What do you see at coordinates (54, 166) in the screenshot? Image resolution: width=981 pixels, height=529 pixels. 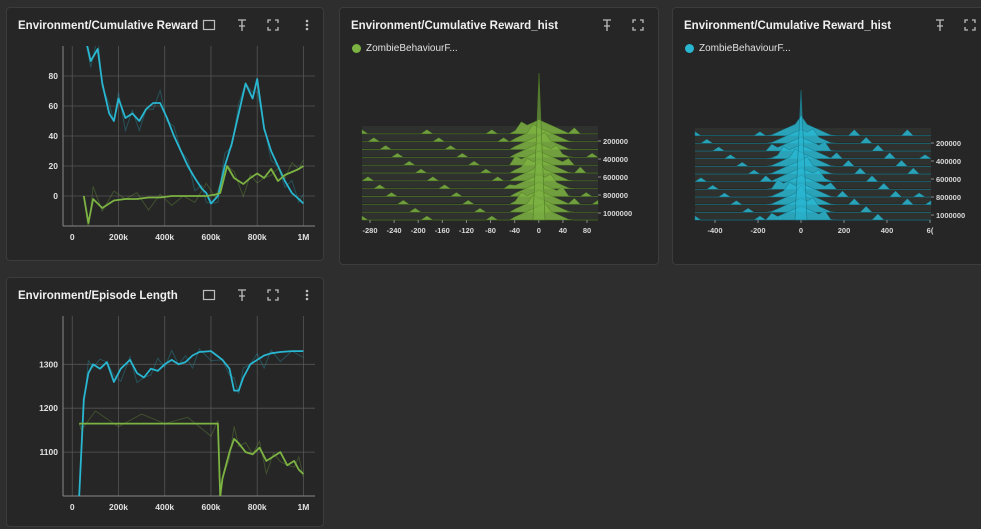 I see `y-tick-label: 20` at bounding box center [54, 166].